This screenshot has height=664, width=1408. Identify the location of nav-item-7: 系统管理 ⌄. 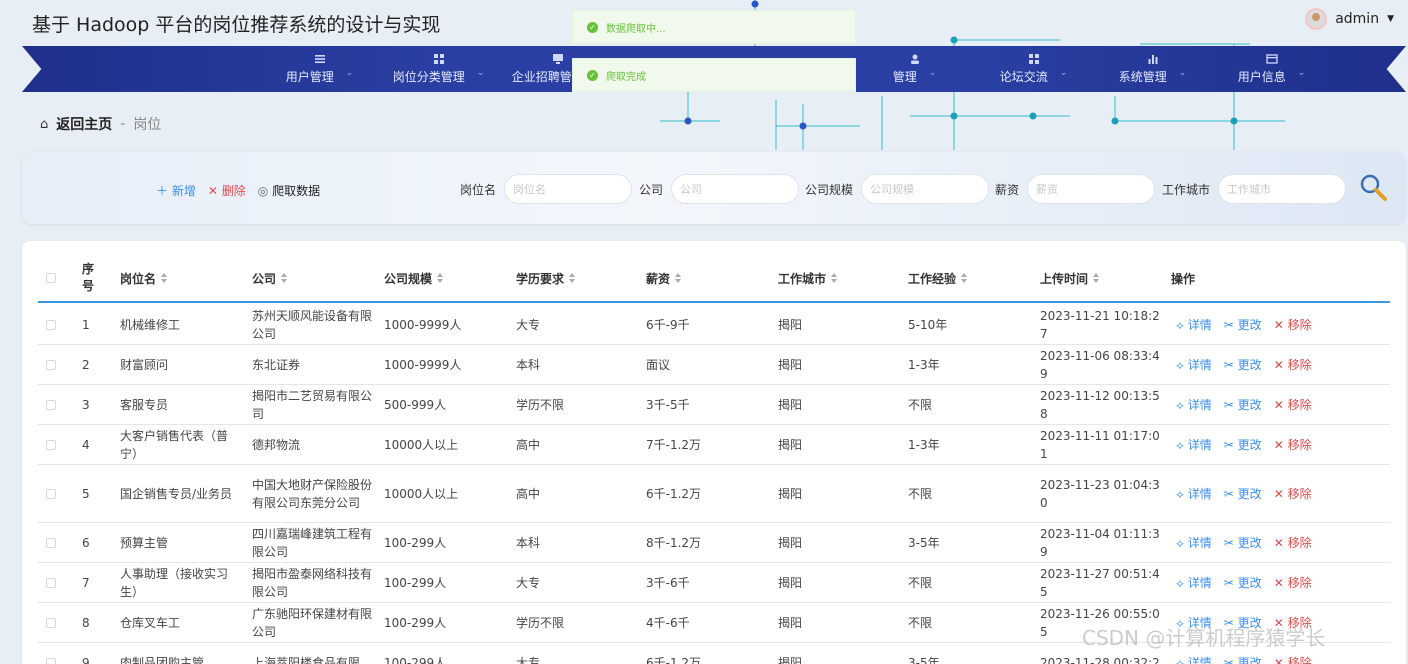
(1152, 69).